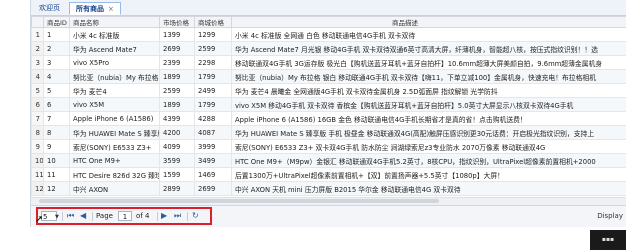  I want to click on row-number-cell: 1, so click(37, 34).